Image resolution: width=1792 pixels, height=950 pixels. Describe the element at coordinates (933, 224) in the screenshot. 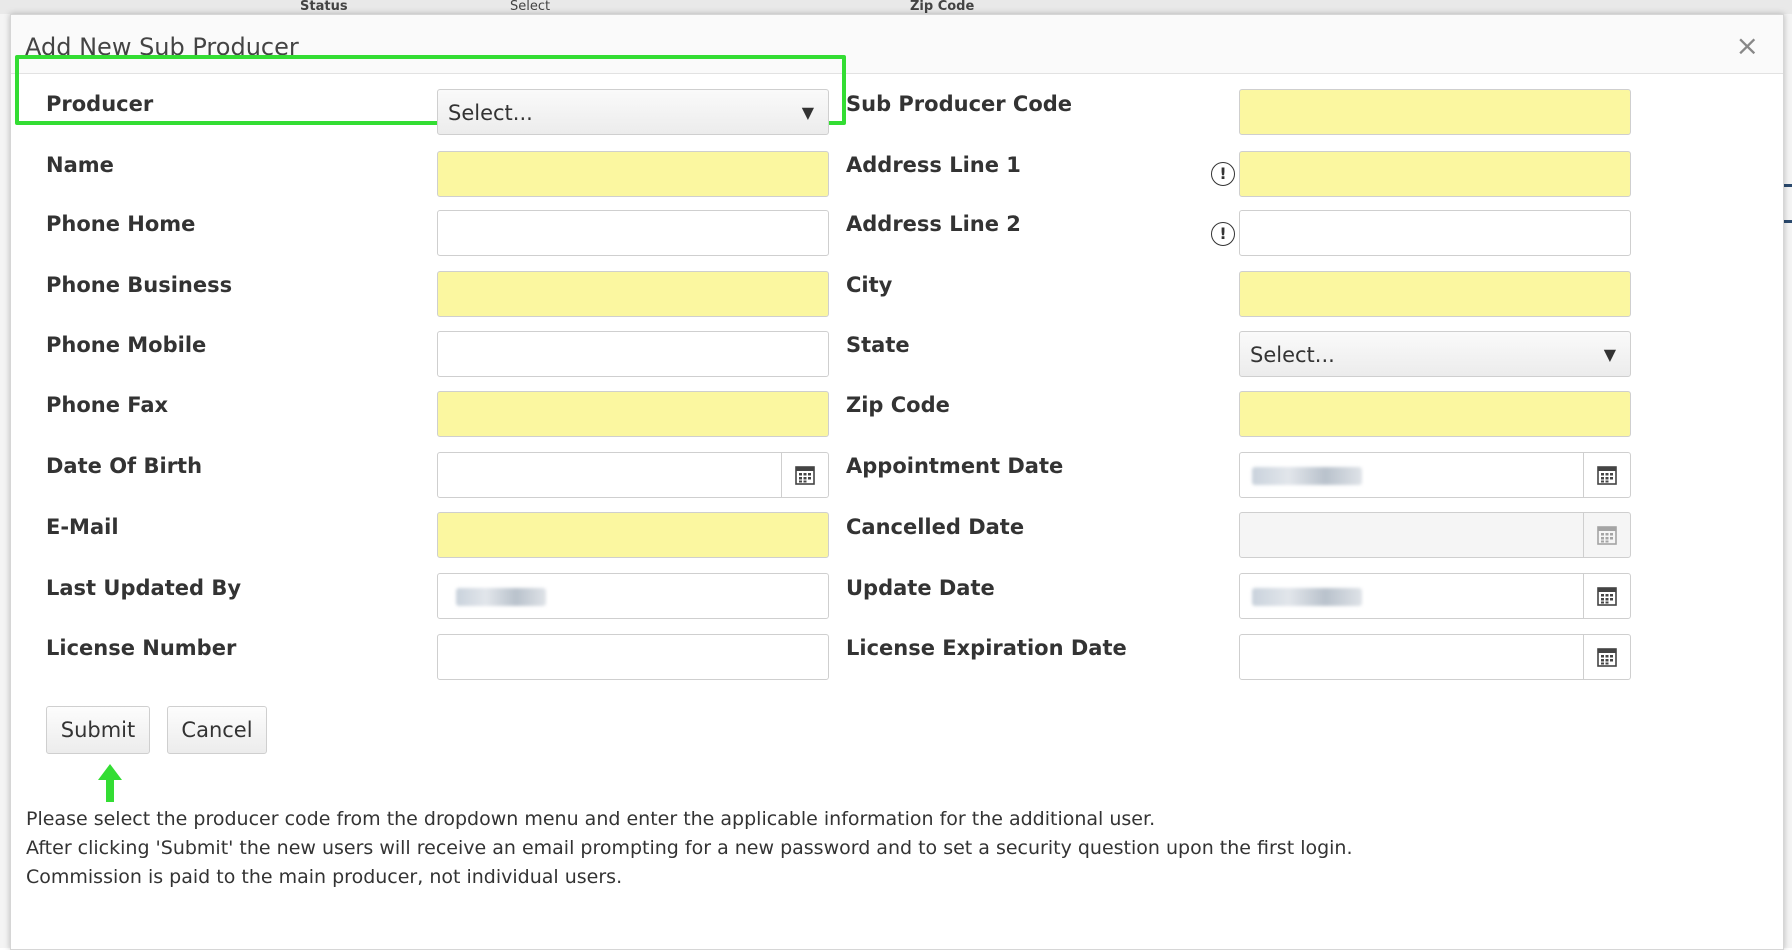

I see `address-line-2-label: Address Line 2` at that location.